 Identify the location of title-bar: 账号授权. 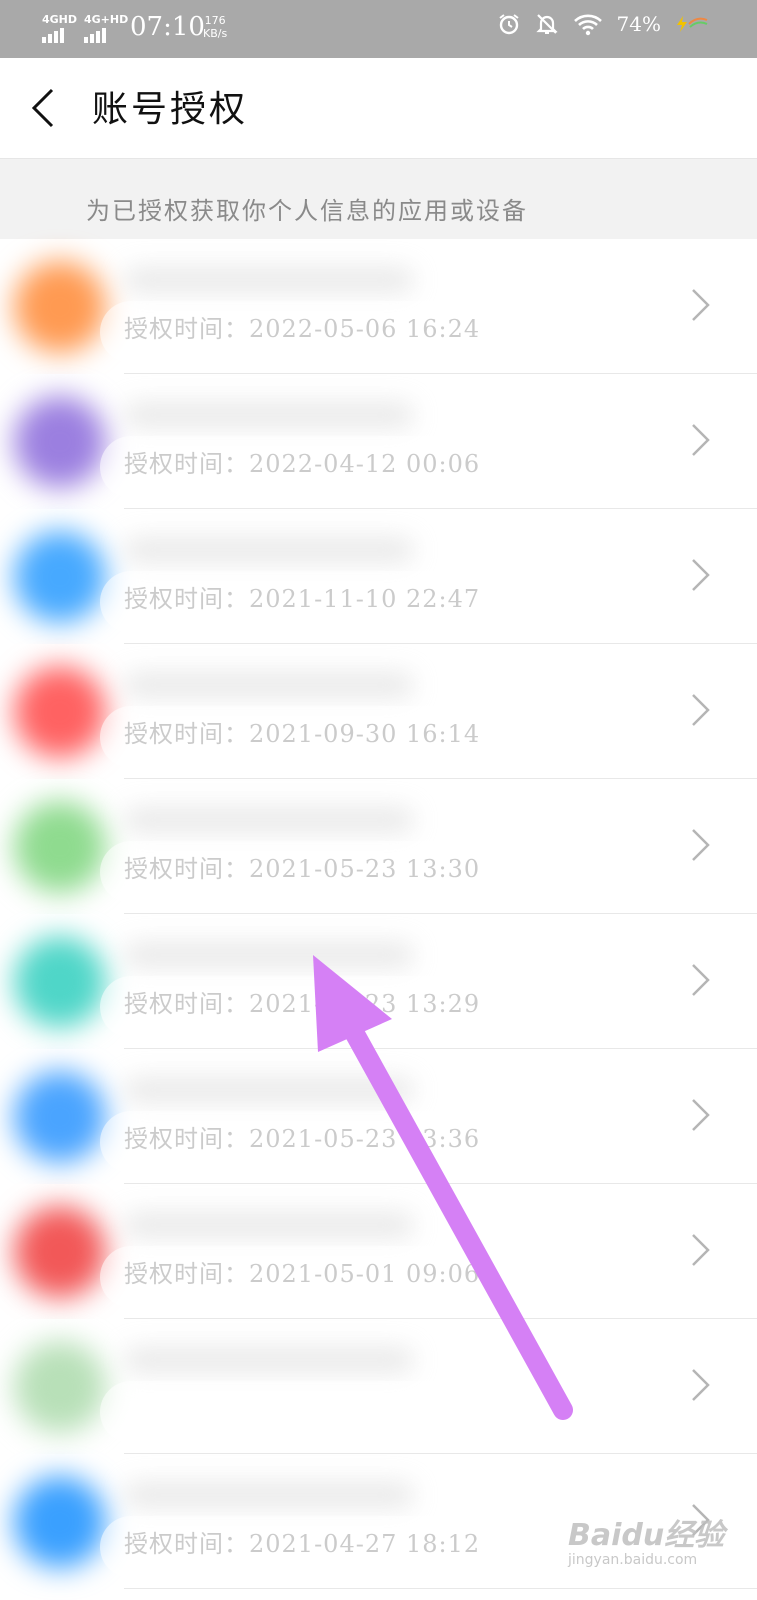
(378, 108).